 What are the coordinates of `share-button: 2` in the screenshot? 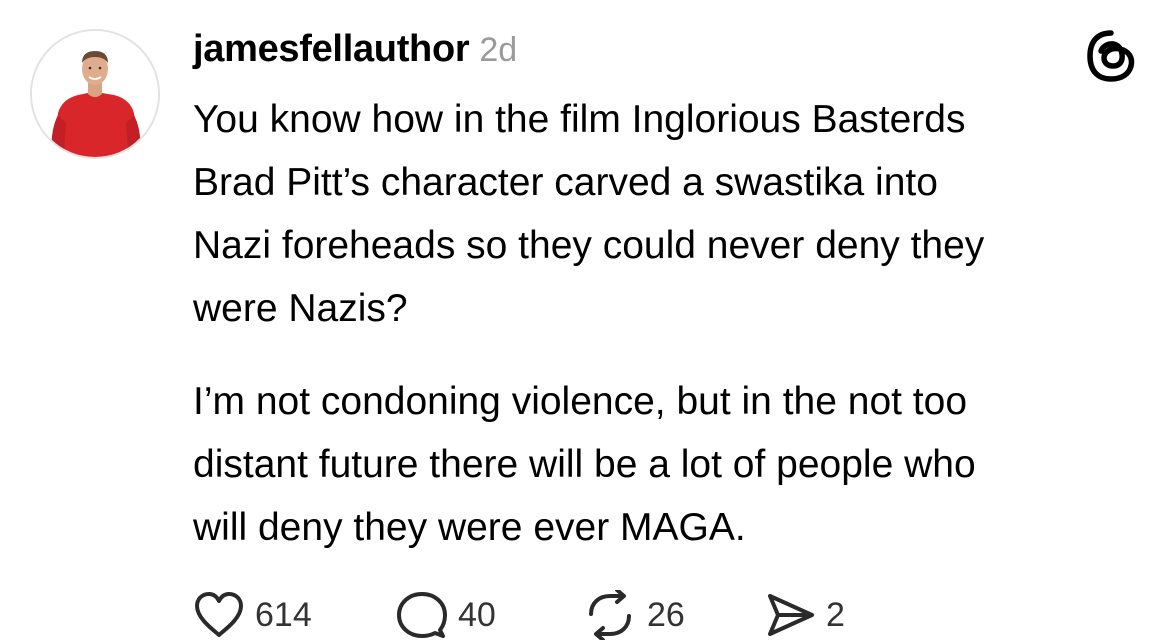 It's located at (805, 615).